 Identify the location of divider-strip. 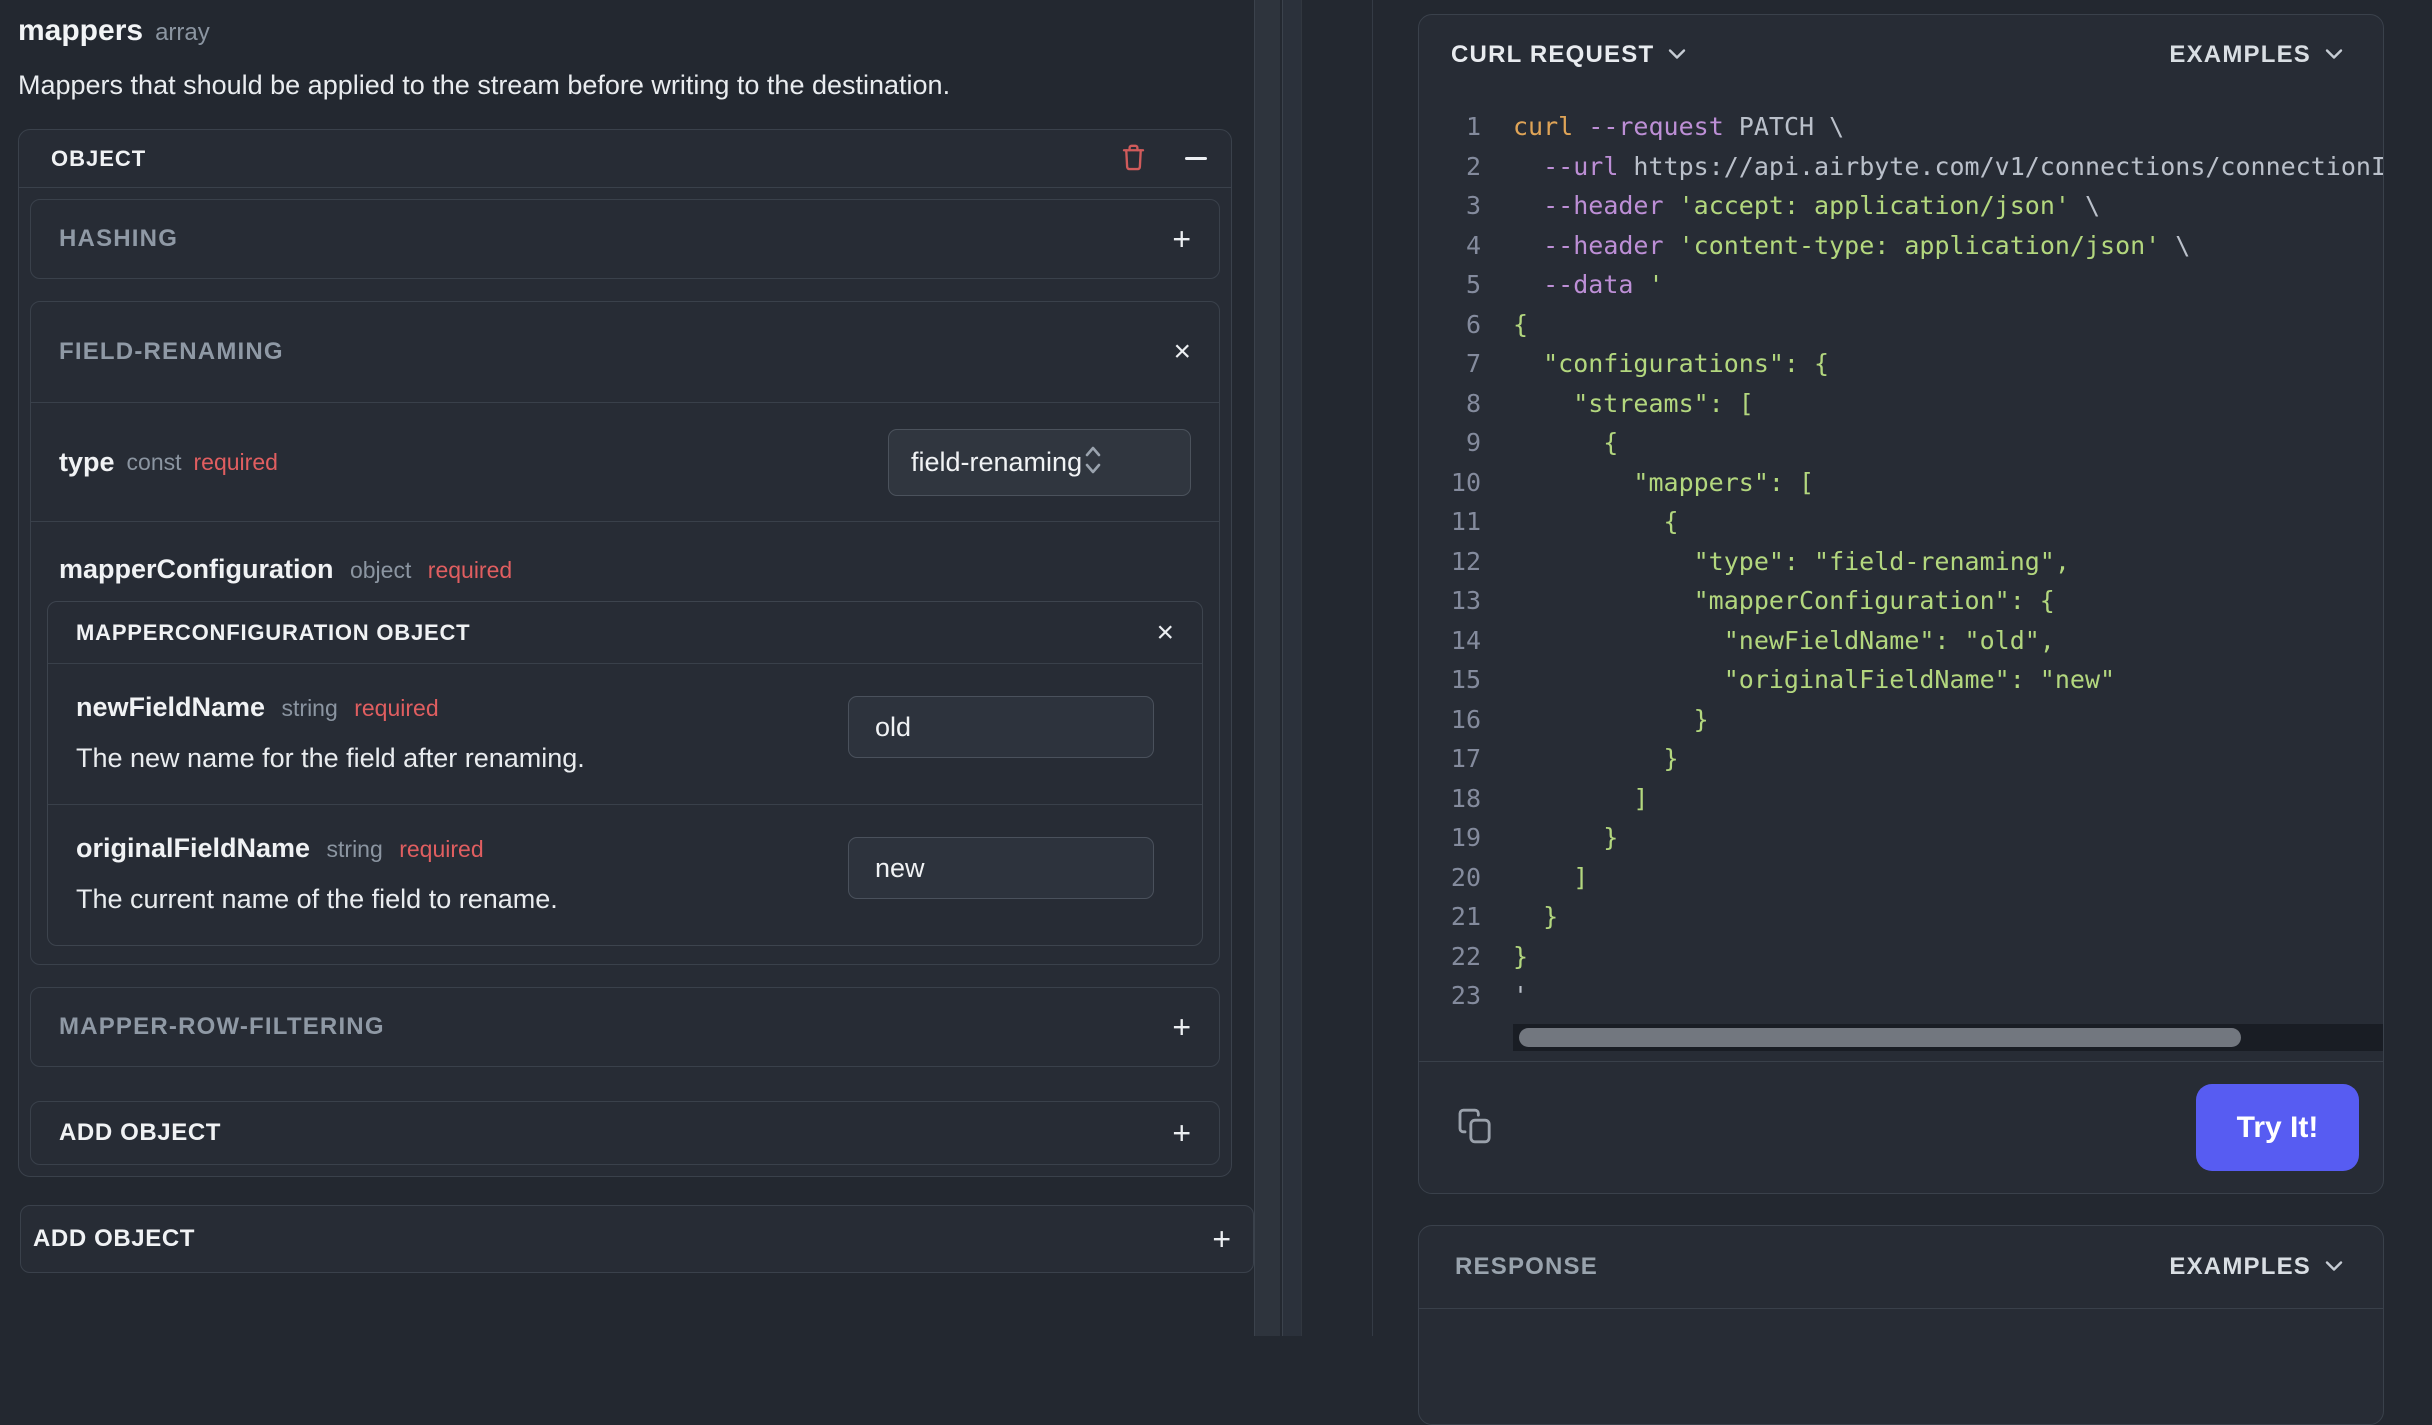
(1292, 668).